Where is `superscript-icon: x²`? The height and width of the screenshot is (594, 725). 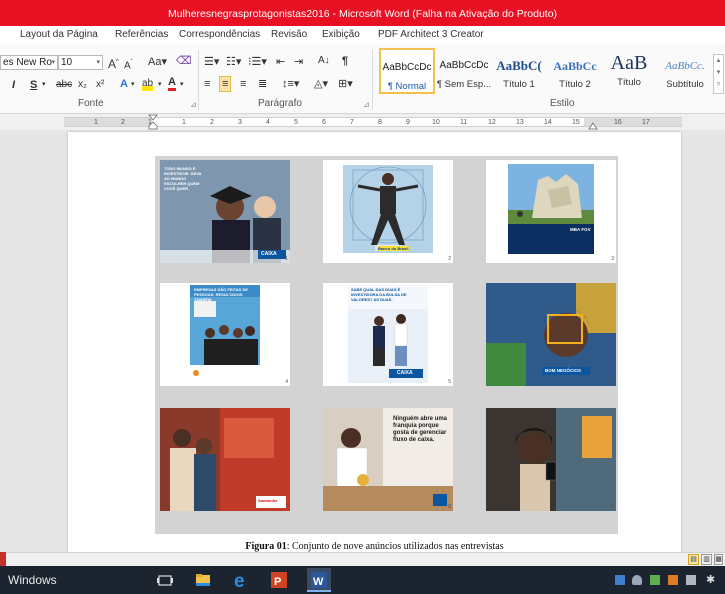 superscript-icon: x² is located at coordinates (100, 85).